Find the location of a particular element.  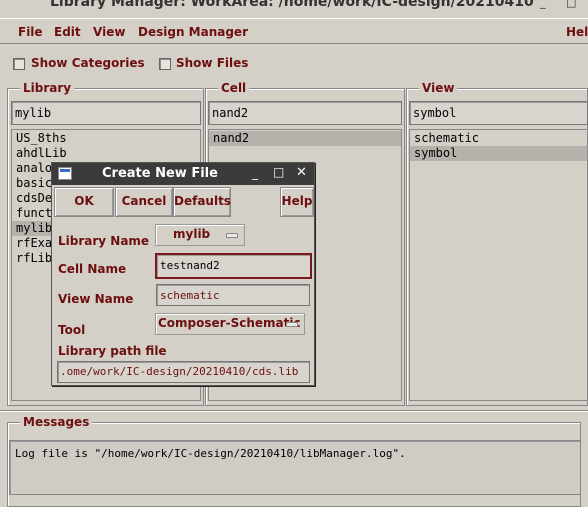

library-path-input: .ome/work/IC-design/20210410/cds.lib is located at coordinates (183, 372).